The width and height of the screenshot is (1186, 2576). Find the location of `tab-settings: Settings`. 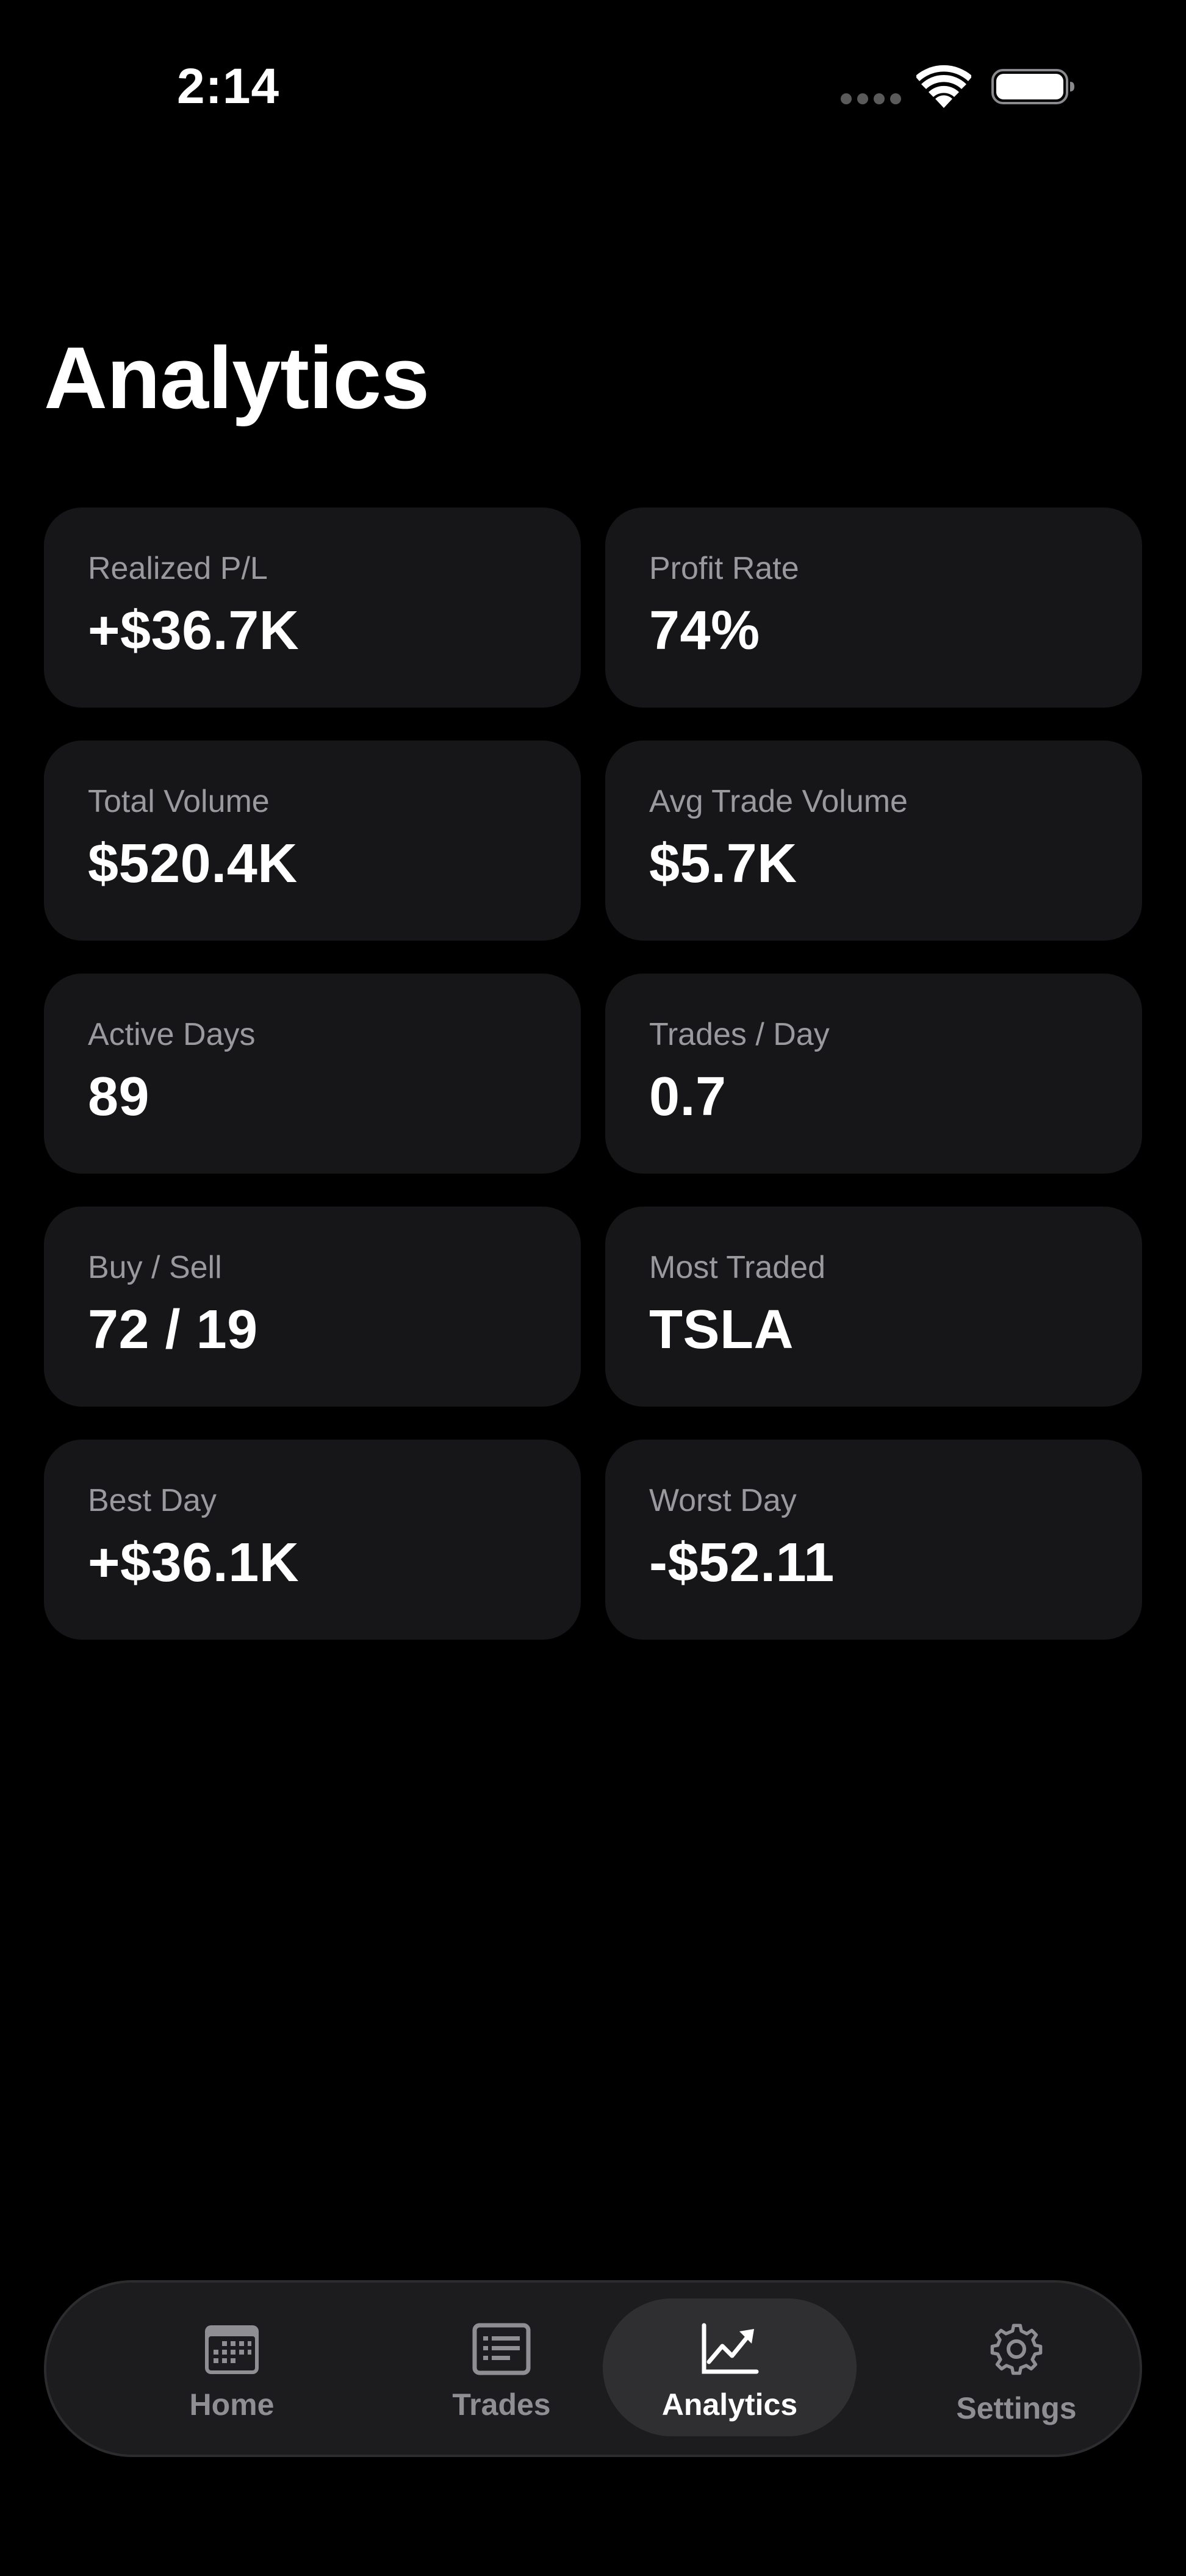

tab-settings: Settings is located at coordinates (1016, 2367).